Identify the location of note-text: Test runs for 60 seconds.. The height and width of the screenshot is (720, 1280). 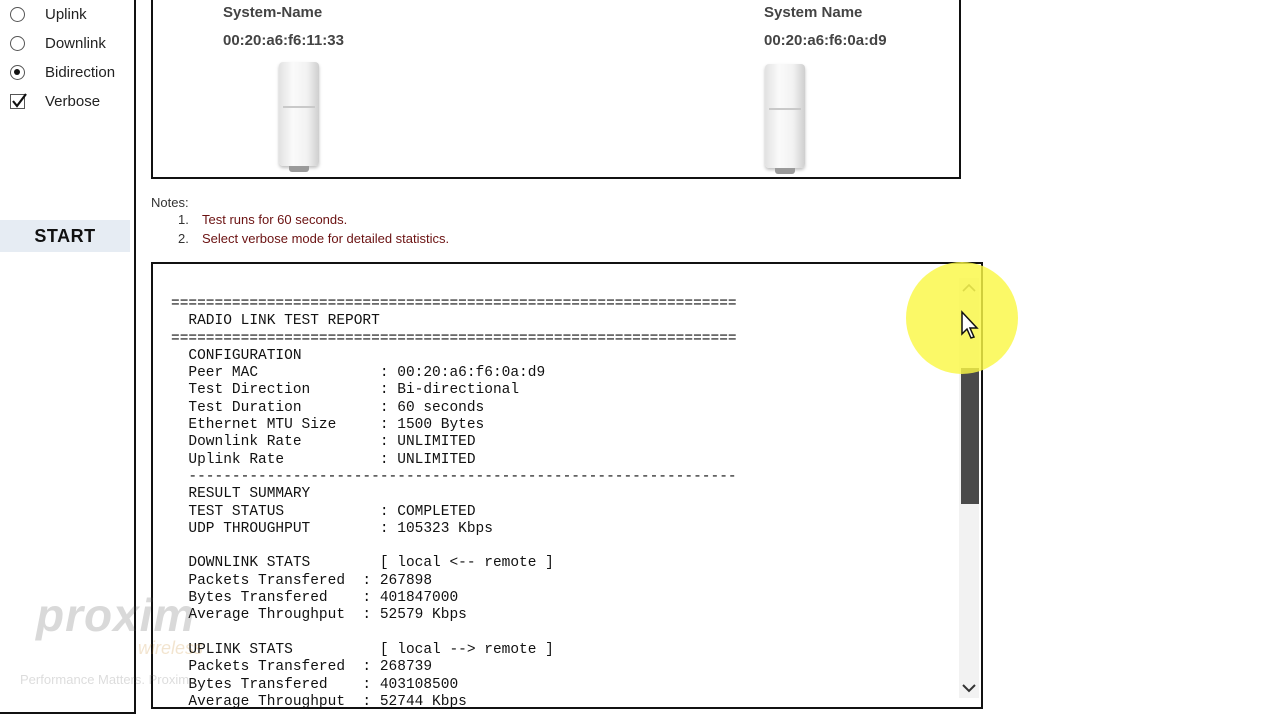
(275, 219).